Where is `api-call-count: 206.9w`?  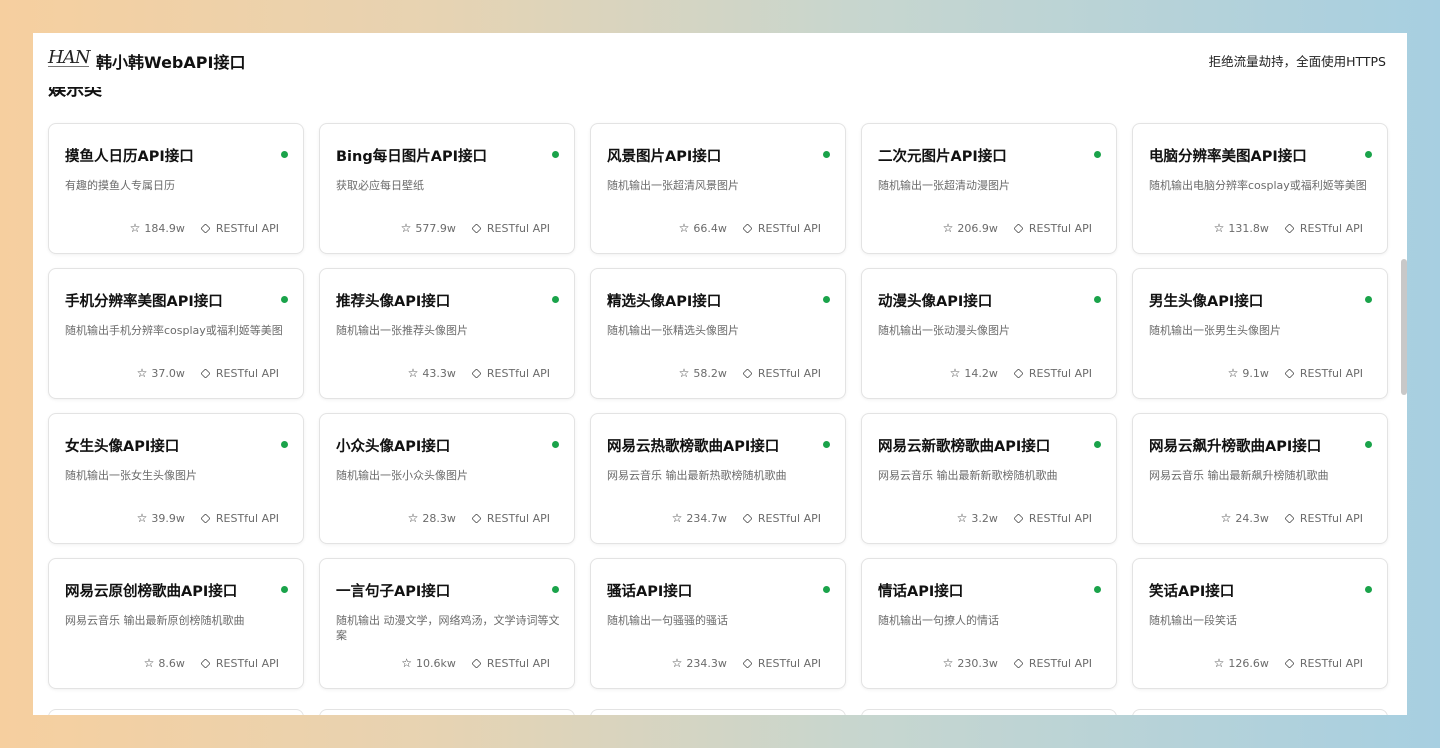
api-call-count: 206.9w is located at coordinates (977, 228).